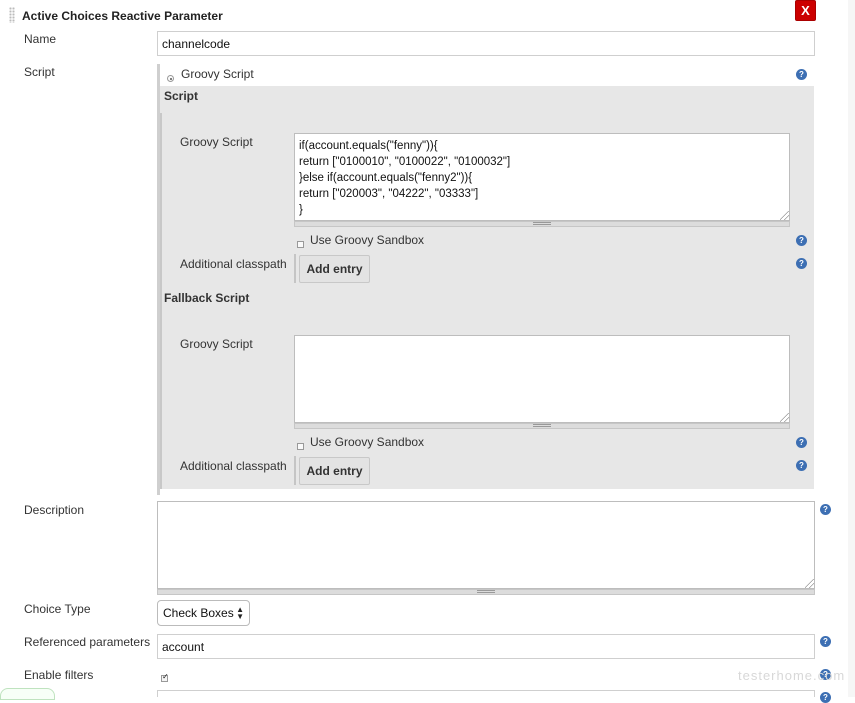 The image size is (855, 703). What do you see at coordinates (300, 244) in the screenshot?
I see `sandbox-checkbox` at bounding box center [300, 244].